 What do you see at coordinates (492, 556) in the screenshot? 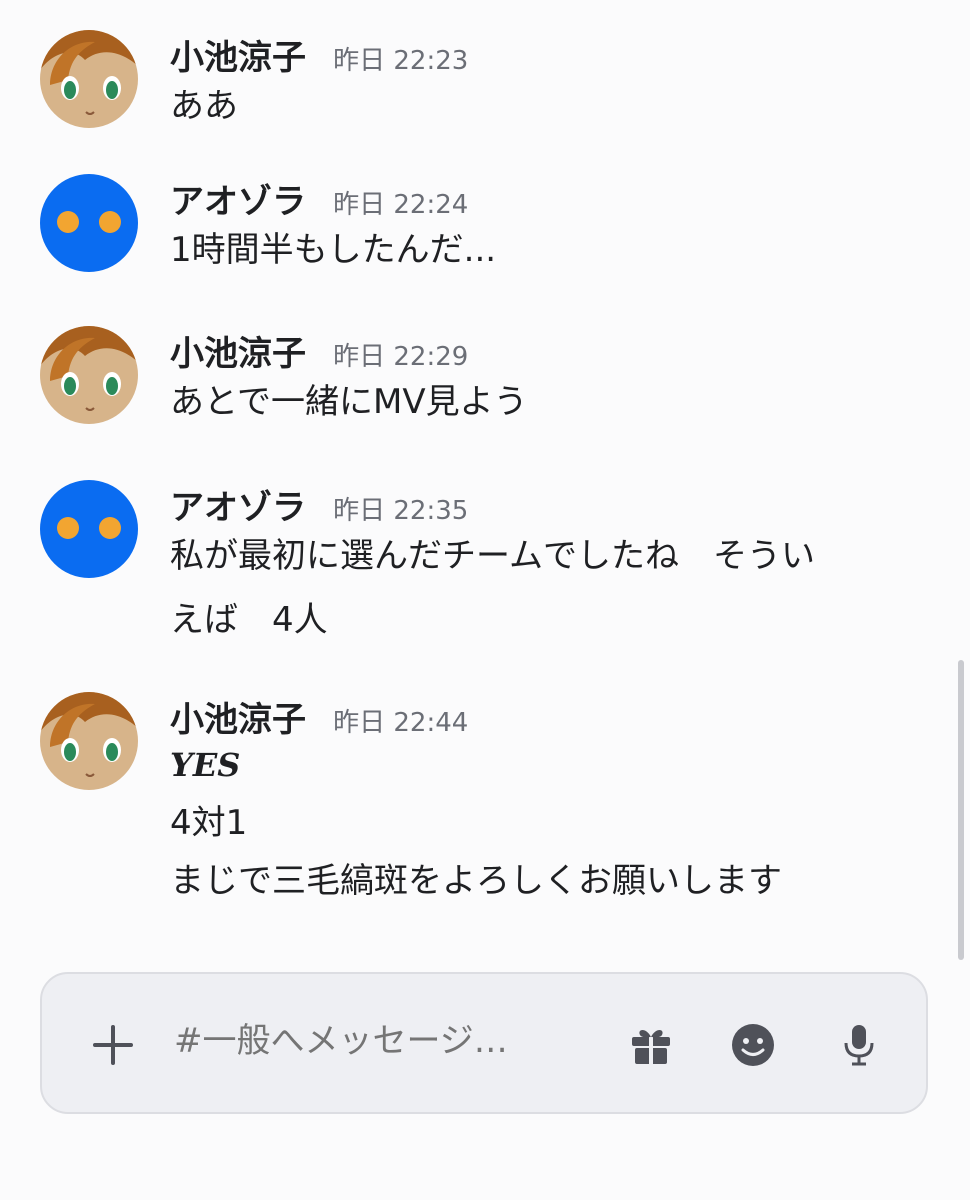
I see `message-text: 私が最初に選んだチームでしたね そうい` at bounding box center [492, 556].